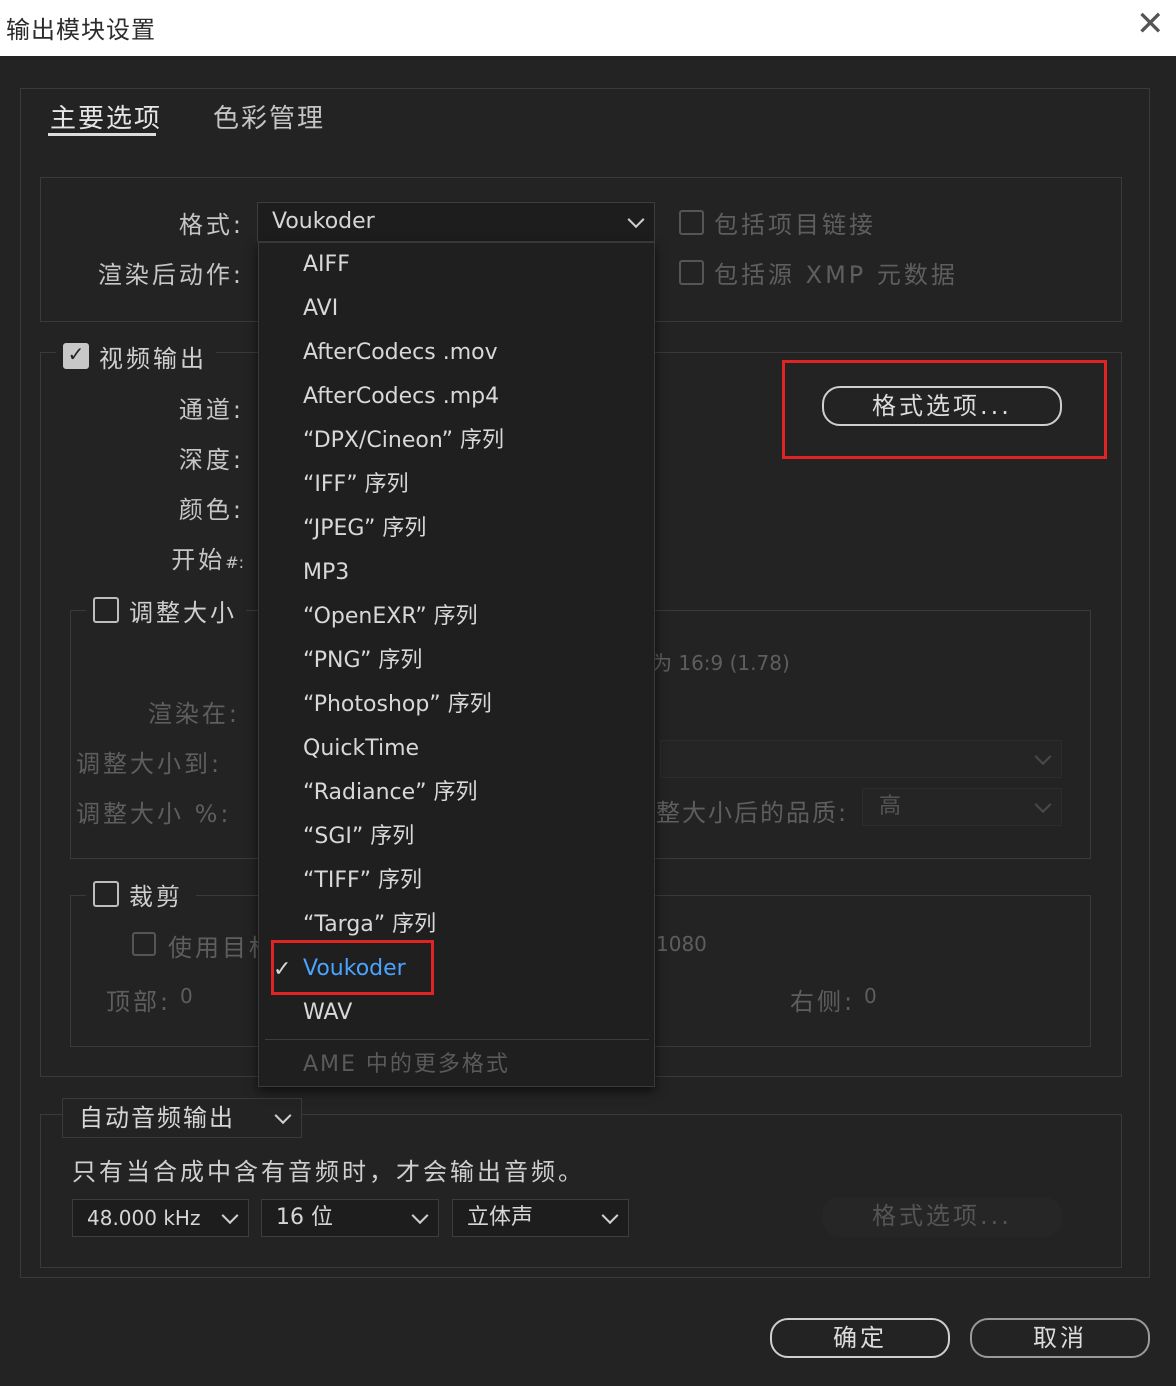 Image resolution: width=1176 pixels, height=1386 pixels. What do you see at coordinates (328, 1172) in the screenshot?
I see `audio-note: 只有当合成中含有音频时，才会输出音频。` at bounding box center [328, 1172].